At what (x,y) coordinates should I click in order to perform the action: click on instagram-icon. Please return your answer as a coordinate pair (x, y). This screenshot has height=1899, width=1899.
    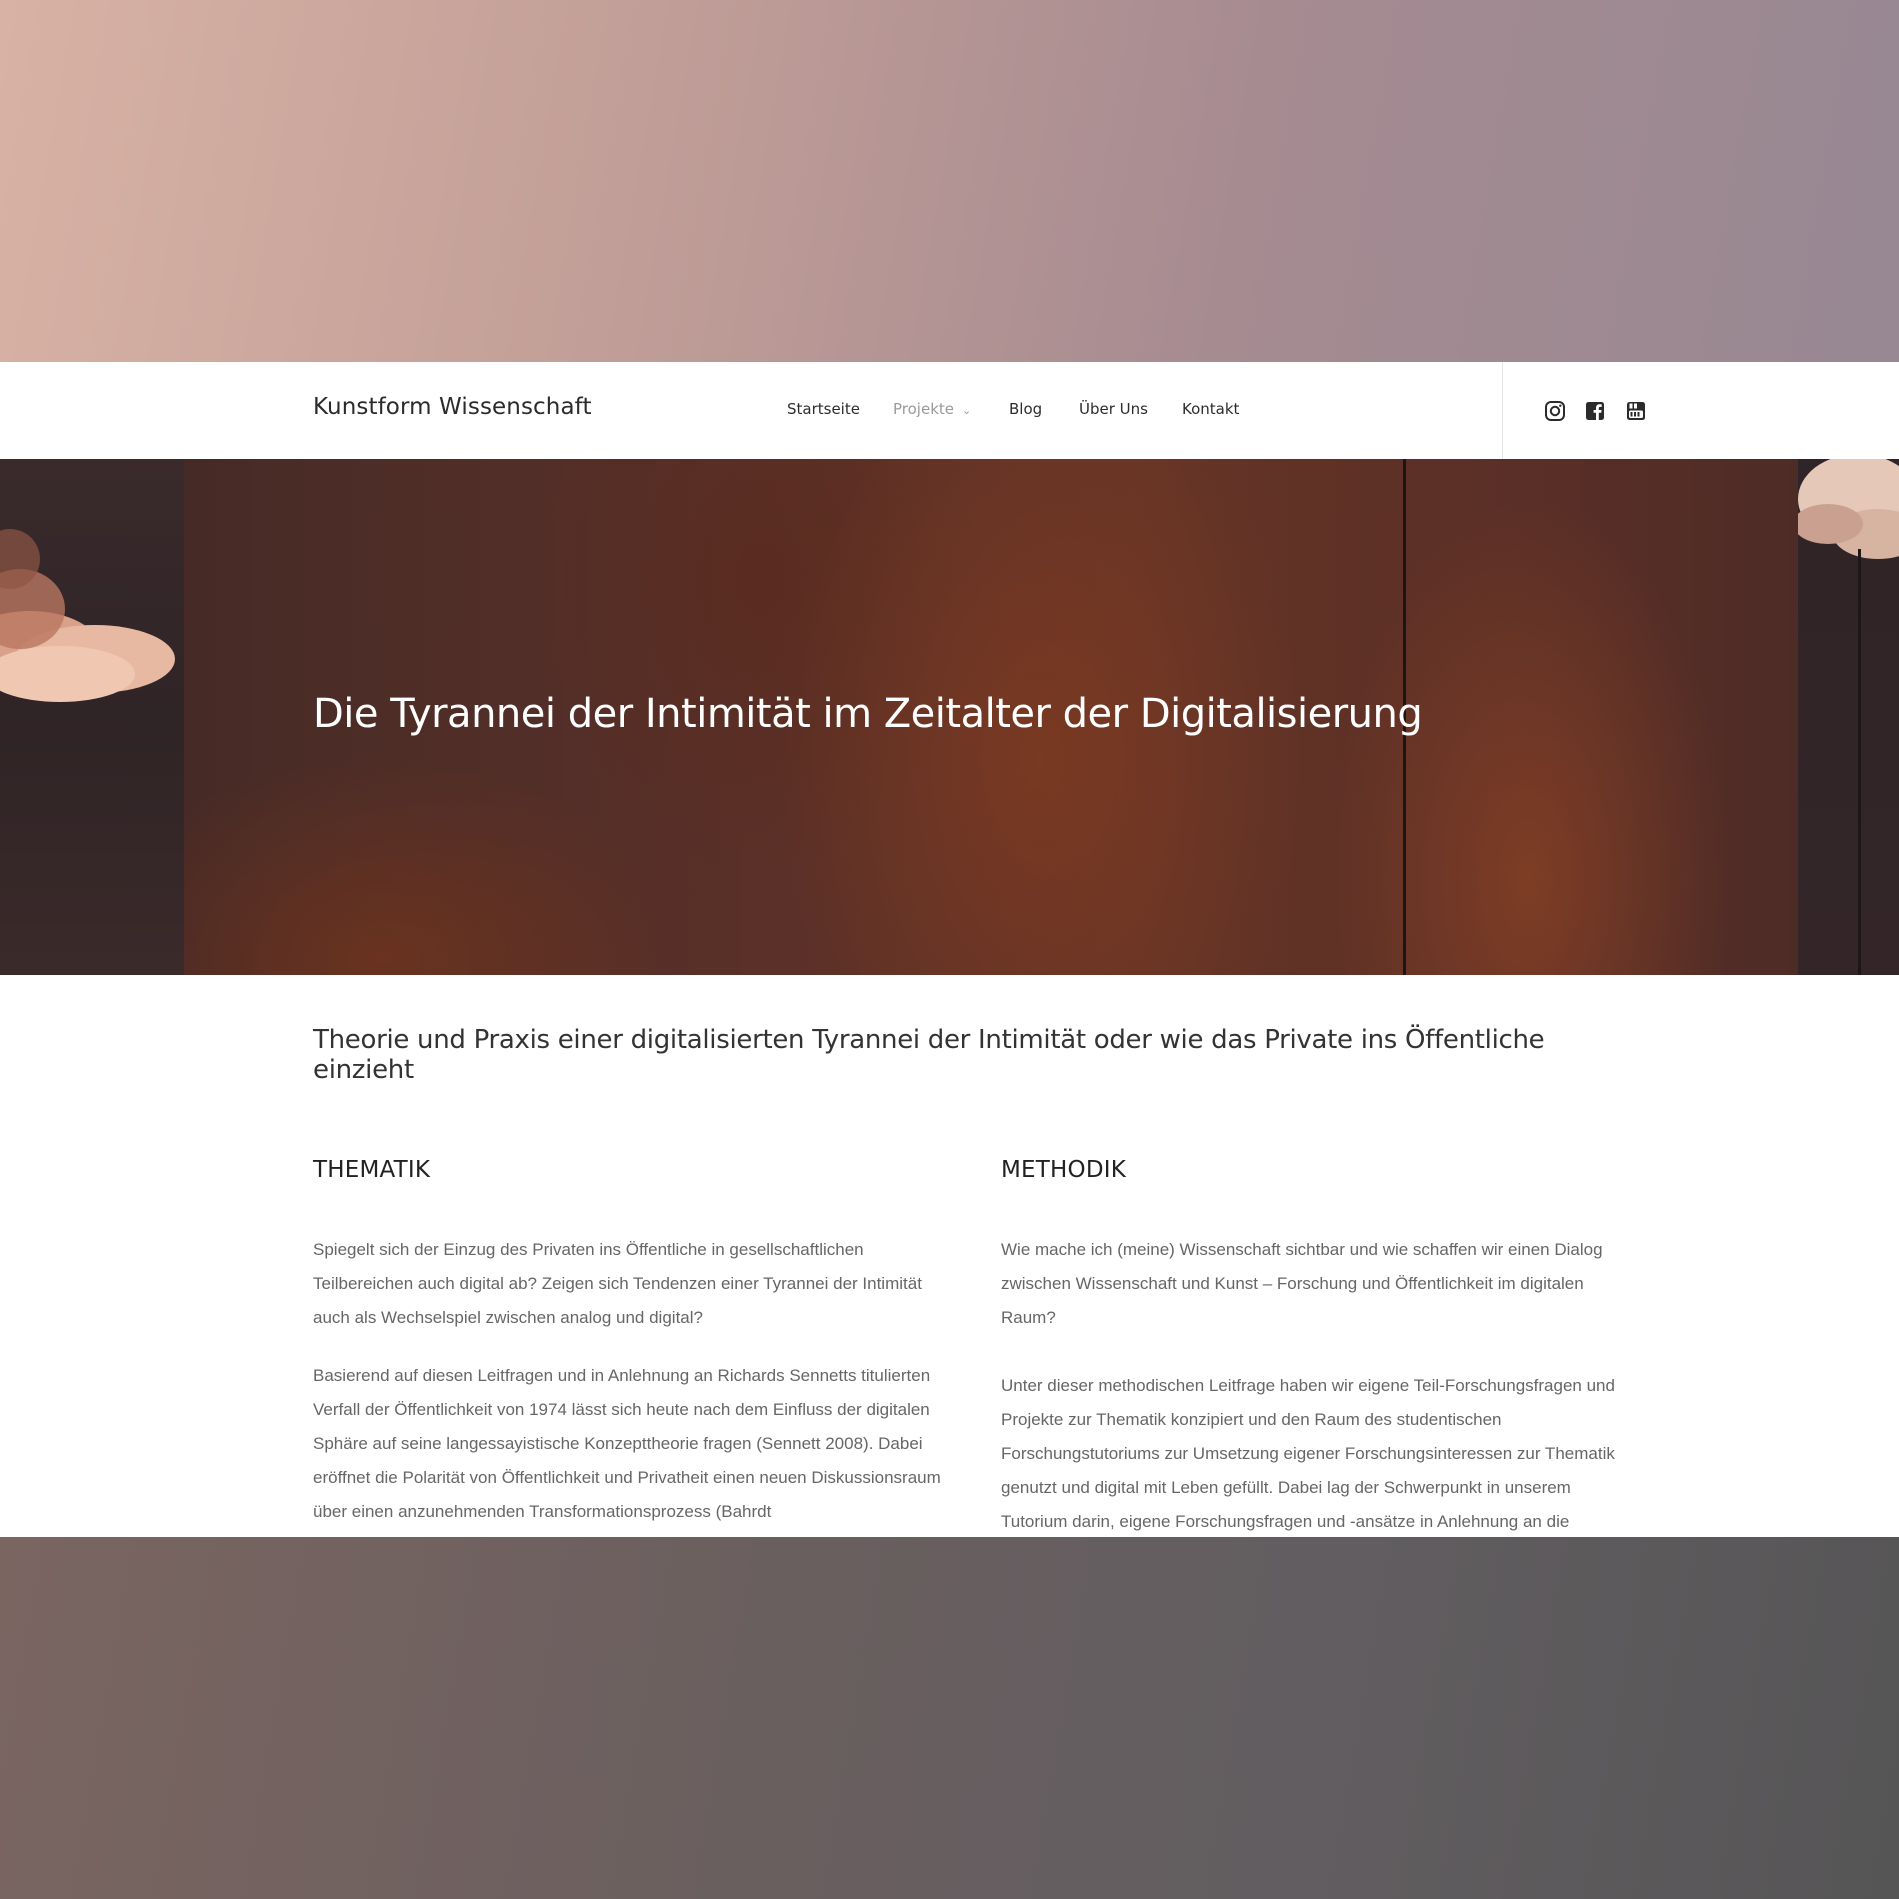
    Looking at the image, I should click on (1555, 411).